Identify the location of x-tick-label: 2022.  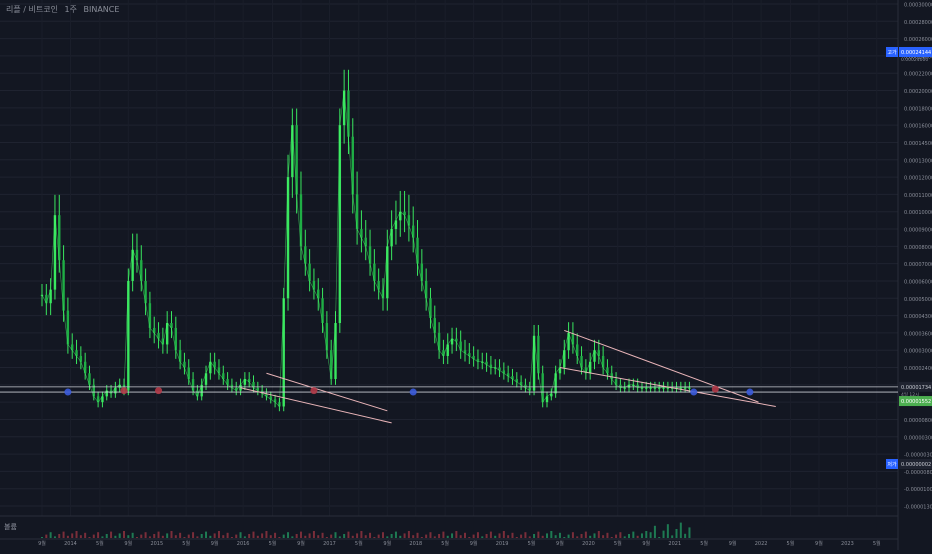
(761, 544).